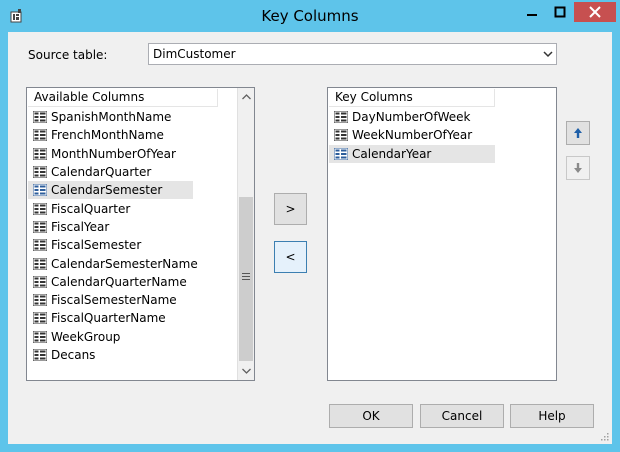  I want to click on remove-column-button: <, so click(290, 257).